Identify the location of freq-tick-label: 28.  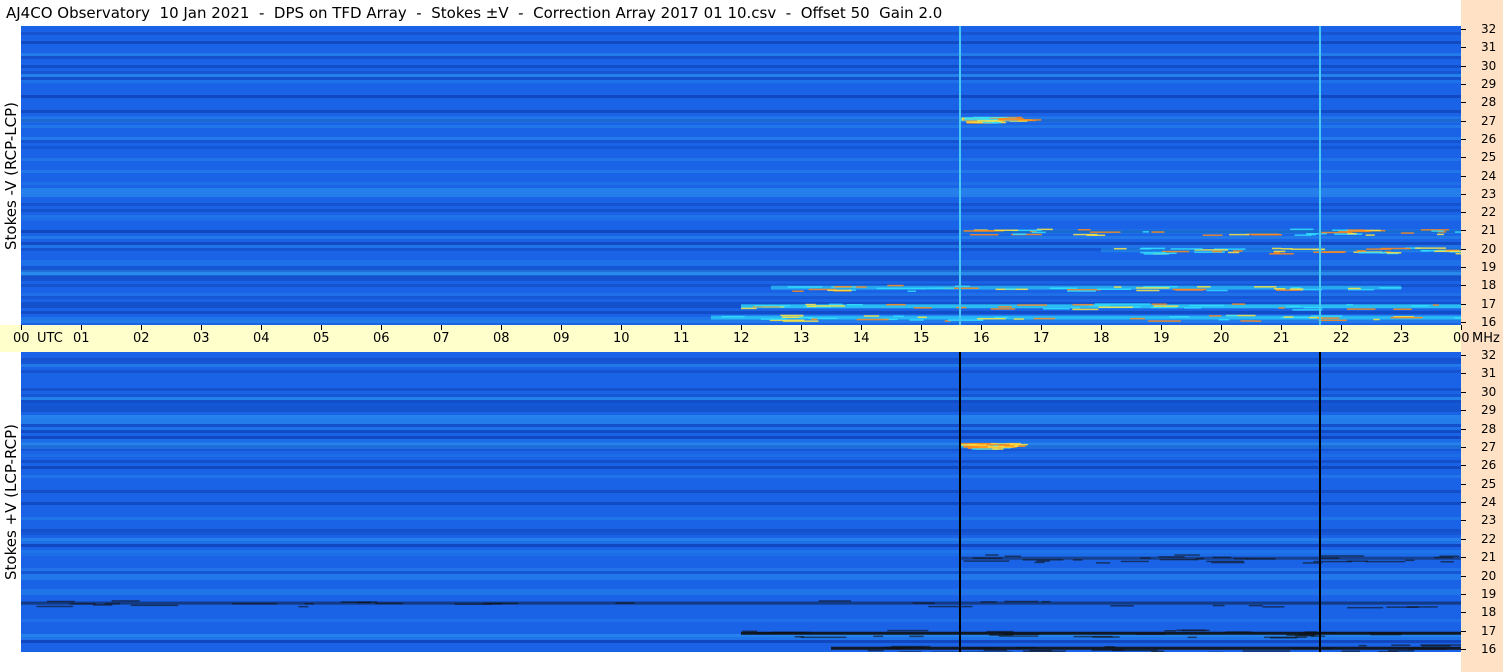
(1489, 102).